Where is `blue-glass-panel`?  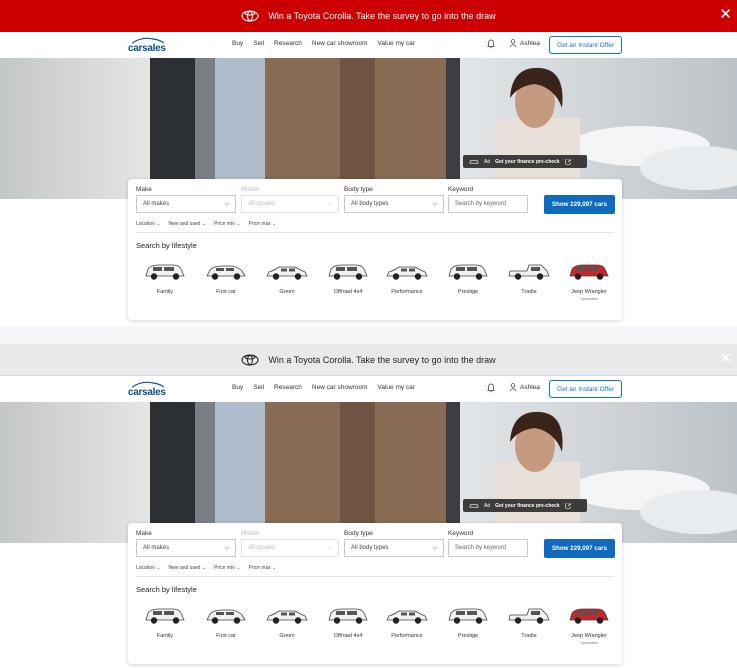
blue-glass-panel is located at coordinates (240, 472).